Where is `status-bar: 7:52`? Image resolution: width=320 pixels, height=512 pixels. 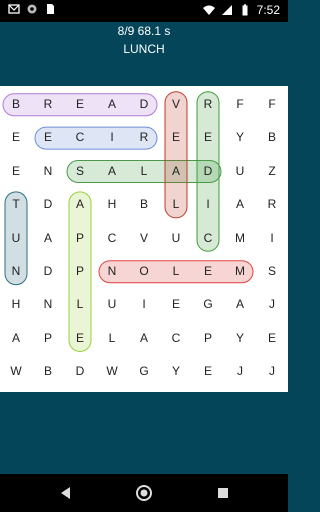
status-bar: 7:52 is located at coordinates (144, 11).